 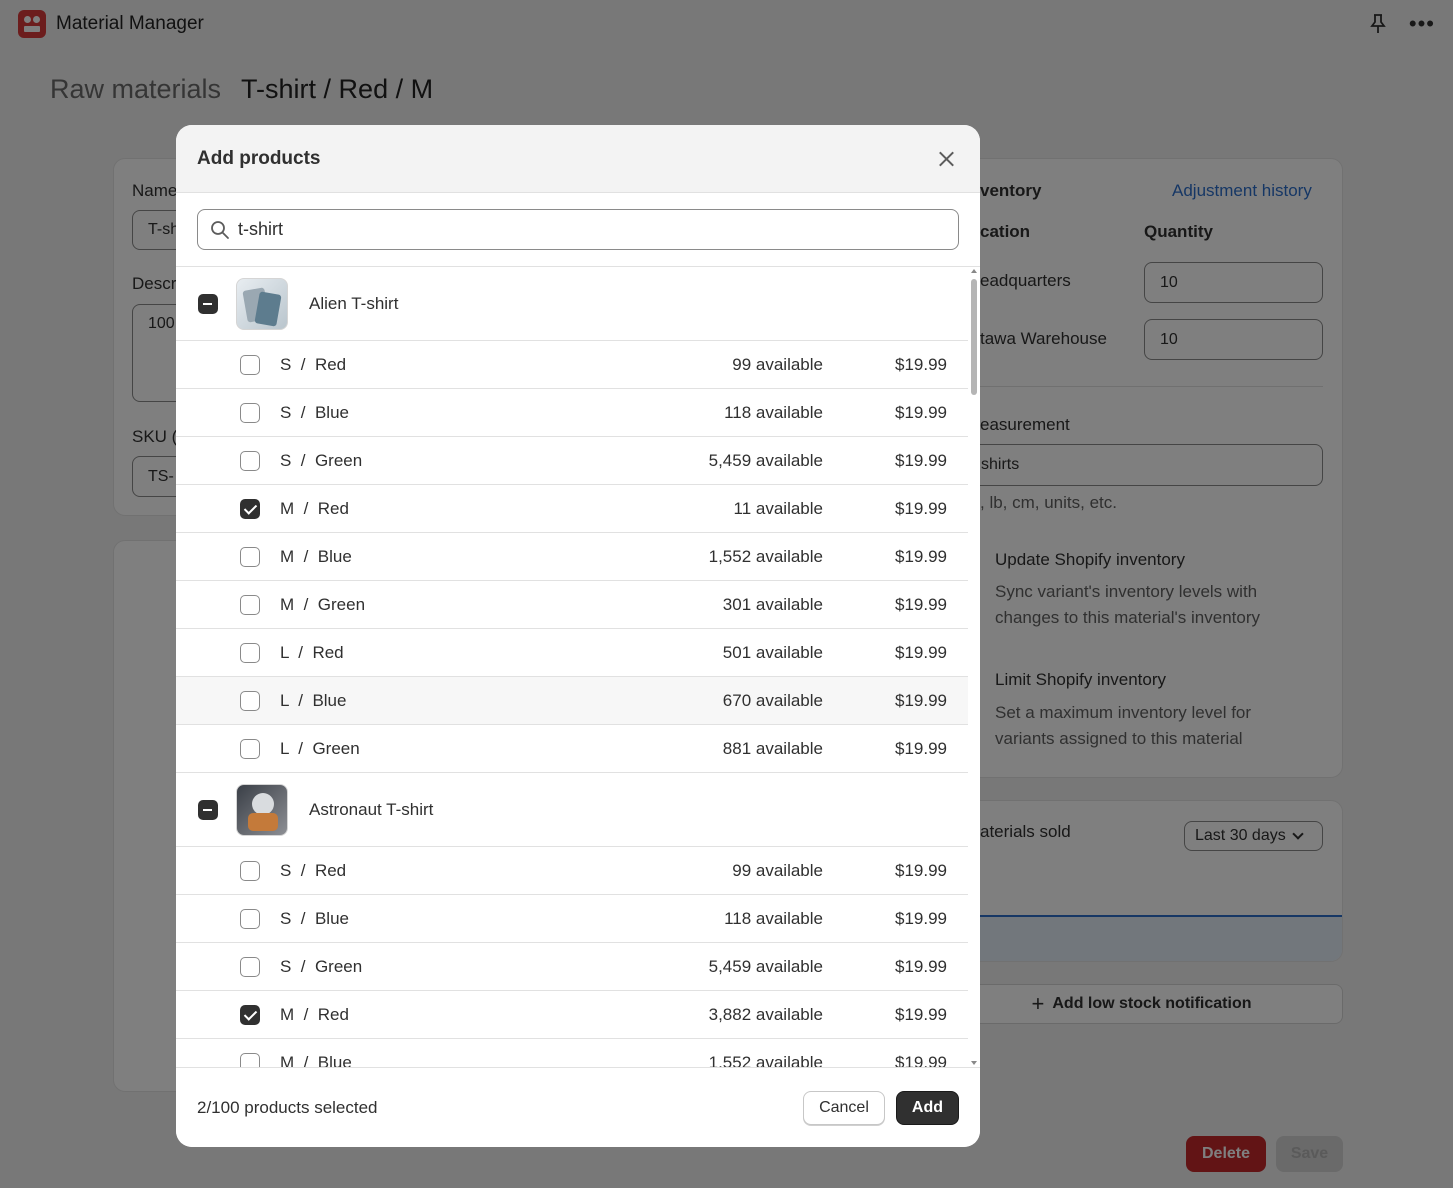 I want to click on variant-row: L / Blue 670 available $19.99, so click(x=572, y=701).